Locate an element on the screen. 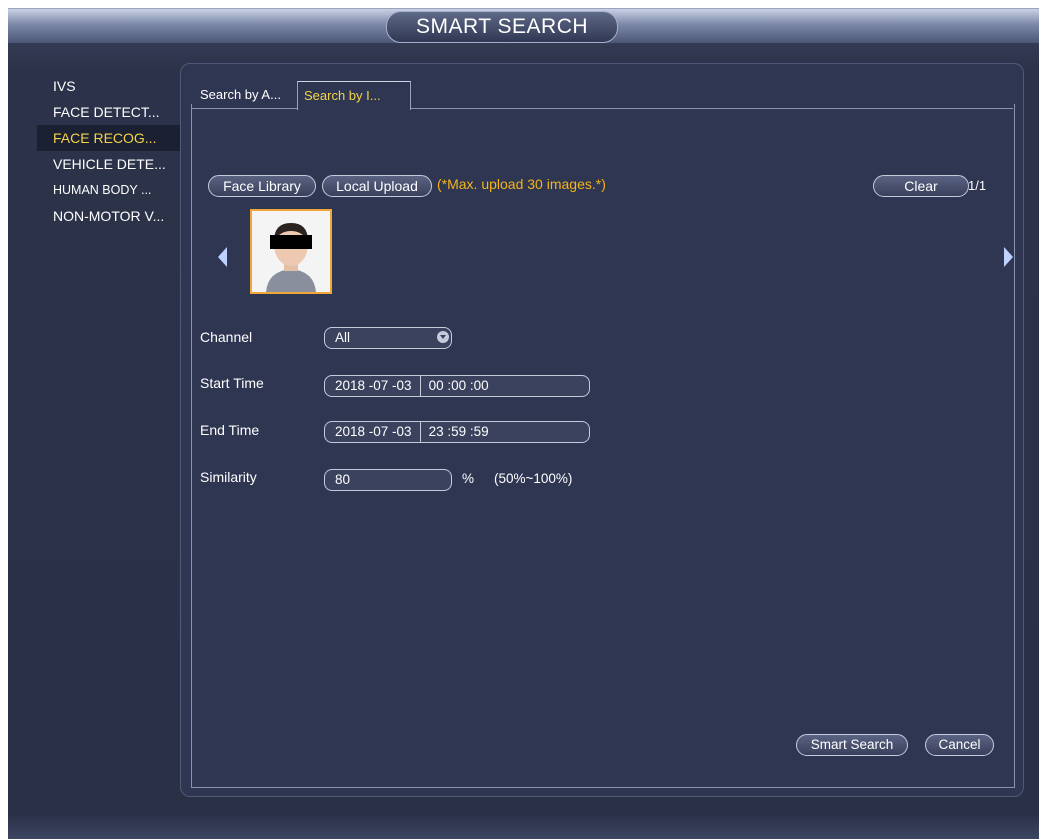 Image resolution: width=1045 pixels, height=839 pixels. window-title: SMART SEARCH is located at coordinates (502, 27).